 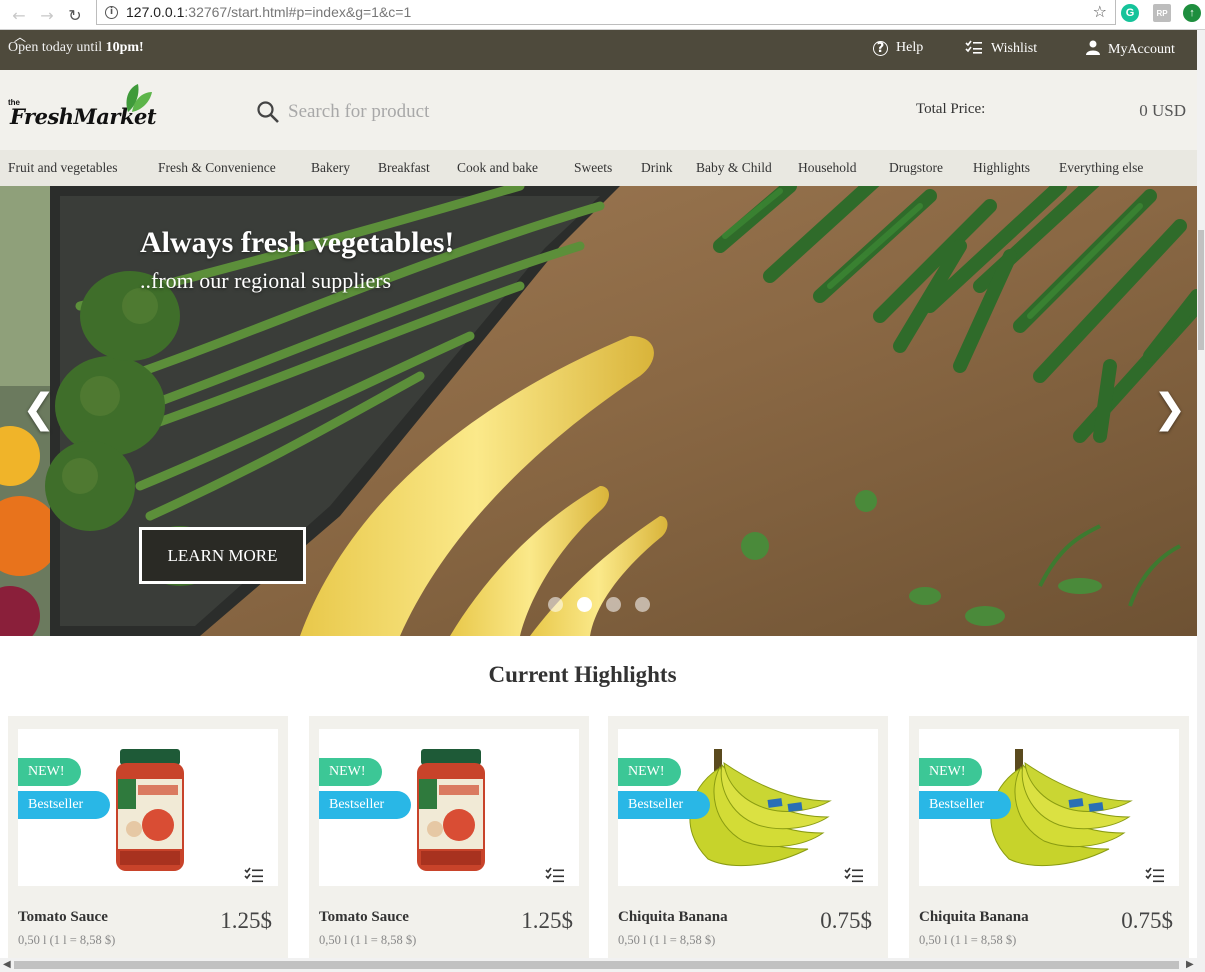 What do you see at coordinates (330, 168) in the screenshot?
I see `category-bakery: Bakery` at bounding box center [330, 168].